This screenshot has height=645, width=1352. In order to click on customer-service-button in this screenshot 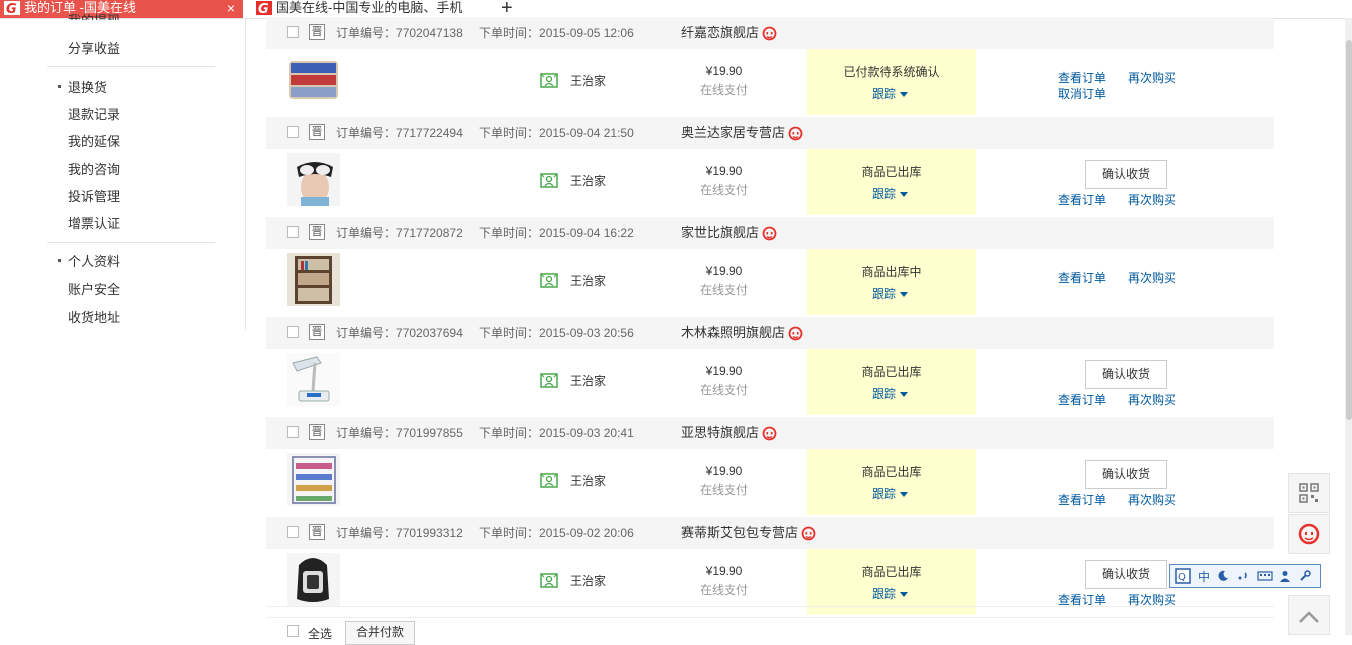, I will do `click(1309, 534)`.